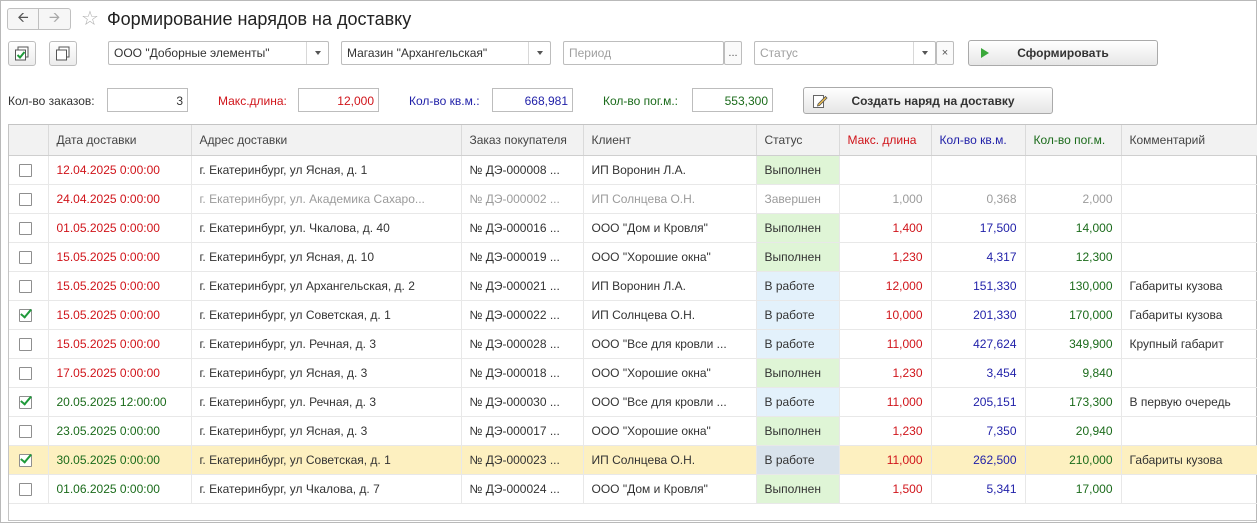  What do you see at coordinates (120, 228) in the screenshot?
I see `delivery-date: 01.05.2025 0:00:00` at bounding box center [120, 228].